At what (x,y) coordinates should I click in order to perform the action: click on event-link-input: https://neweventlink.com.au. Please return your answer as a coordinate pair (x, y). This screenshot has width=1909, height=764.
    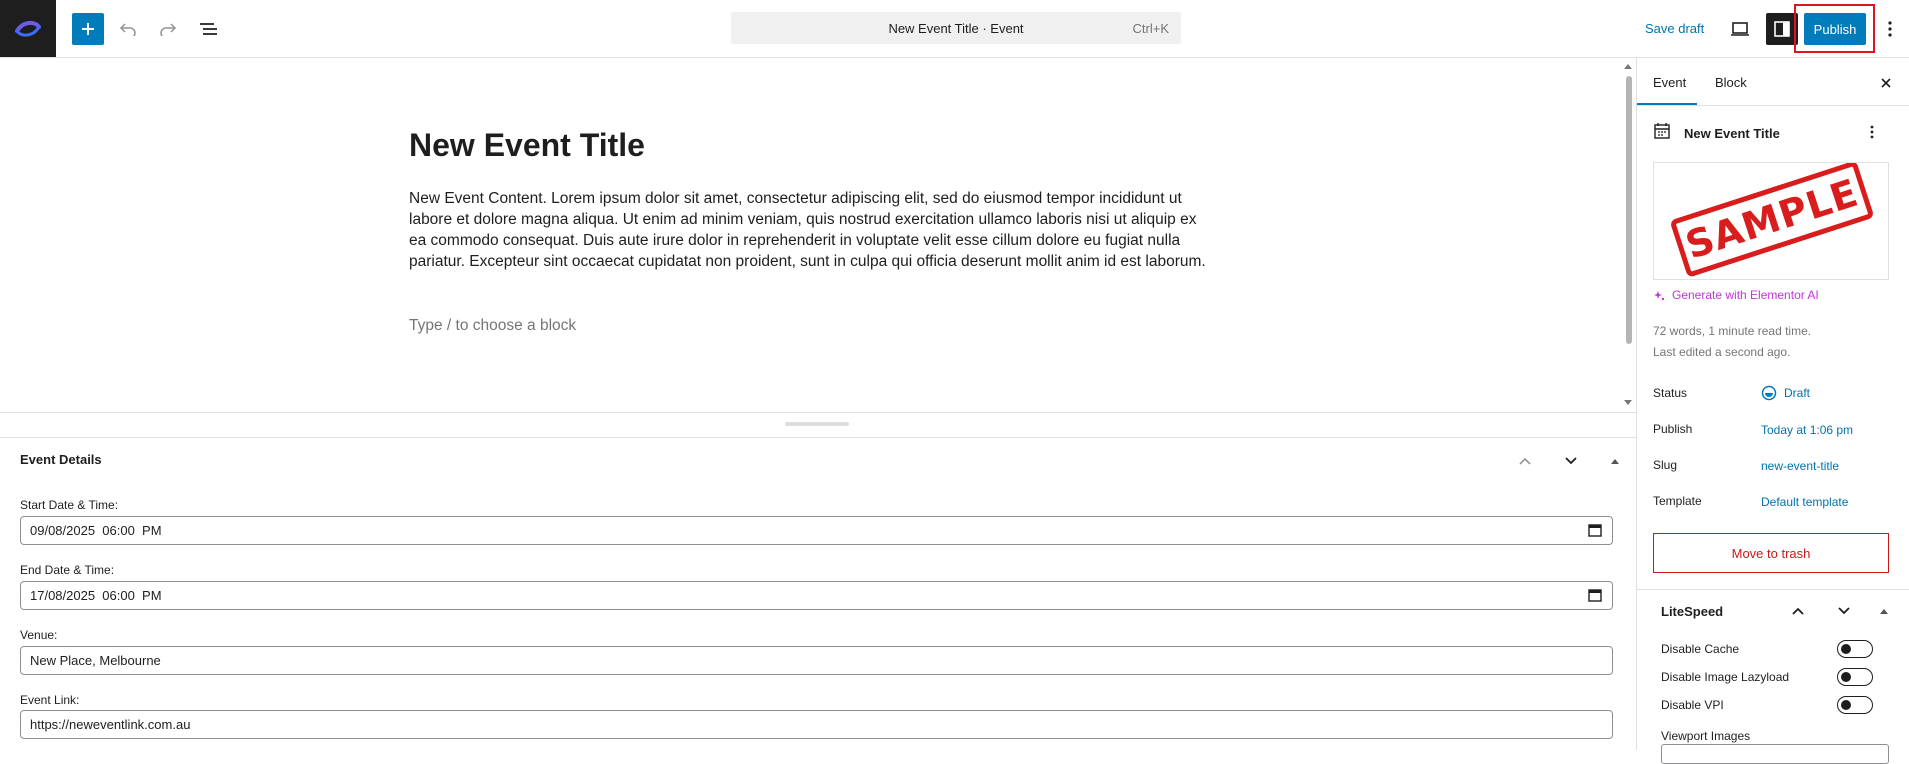
    Looking at the image, I should click on (816, 724).